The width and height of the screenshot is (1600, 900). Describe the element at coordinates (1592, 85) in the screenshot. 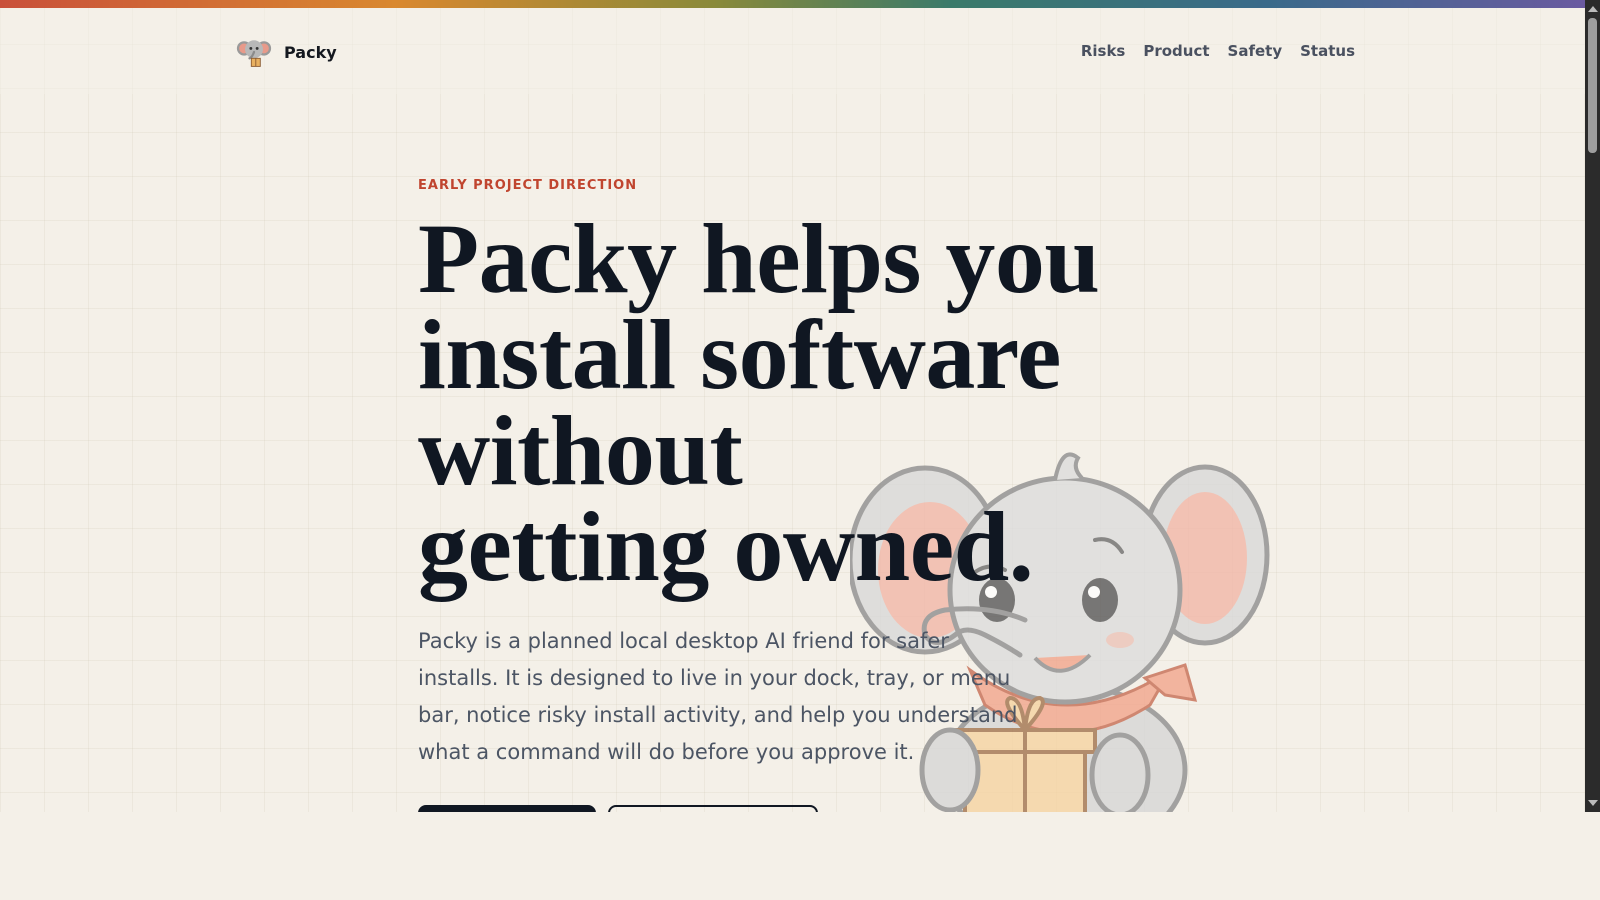

I see `scrollbar-thumb` at that location.